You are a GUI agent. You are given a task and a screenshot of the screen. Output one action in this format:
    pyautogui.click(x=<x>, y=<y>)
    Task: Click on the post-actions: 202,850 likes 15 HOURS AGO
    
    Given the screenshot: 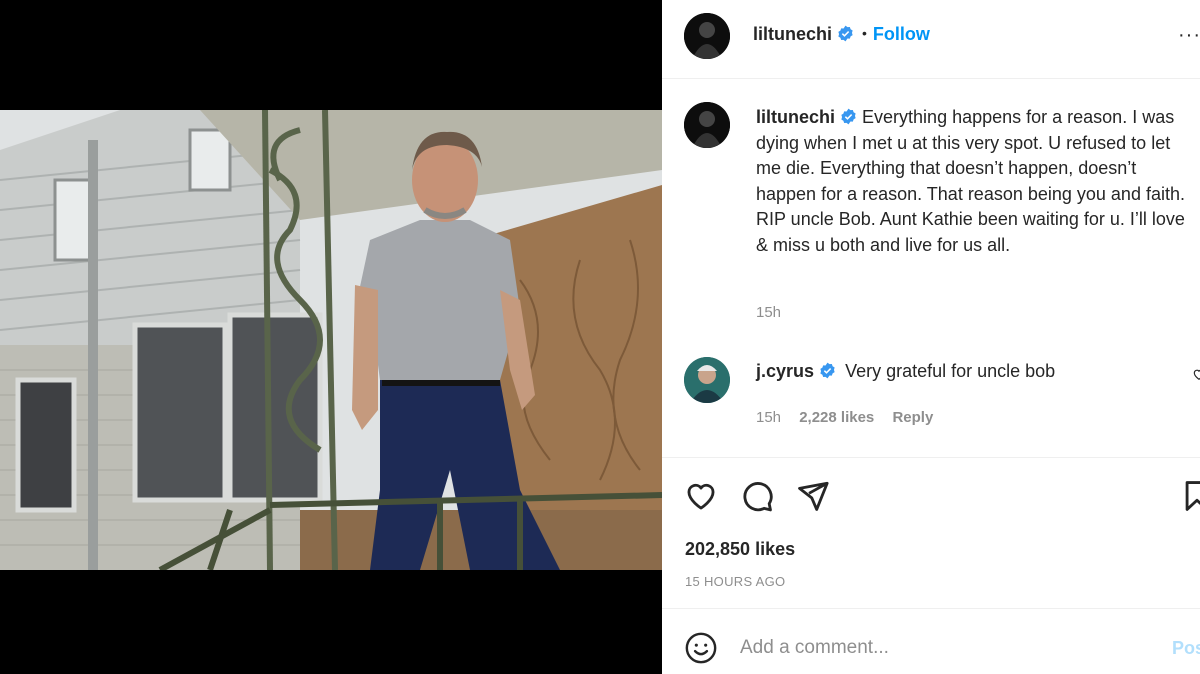 What is the action you would take?
    pyautogui.click(x=931, y=534)
    